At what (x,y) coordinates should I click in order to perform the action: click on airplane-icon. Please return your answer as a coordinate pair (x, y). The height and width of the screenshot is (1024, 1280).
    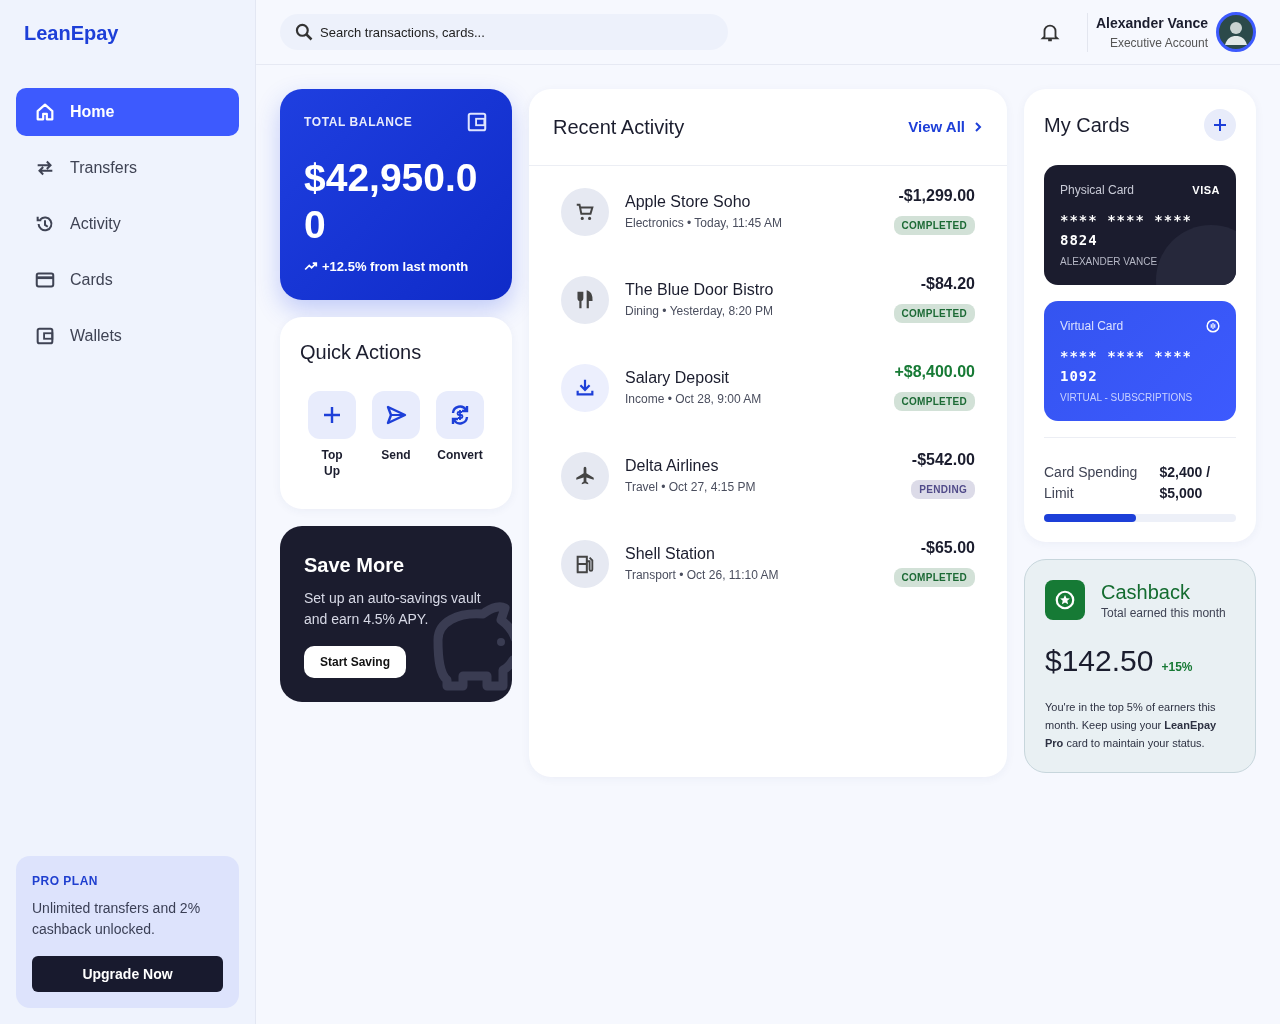
    Looking at the image, I should click on (585, 476).